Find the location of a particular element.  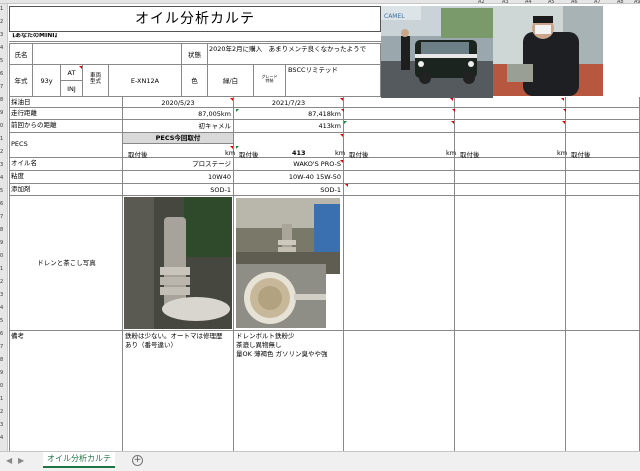

trans-inj: INJ is located at coordinates (72, 89).